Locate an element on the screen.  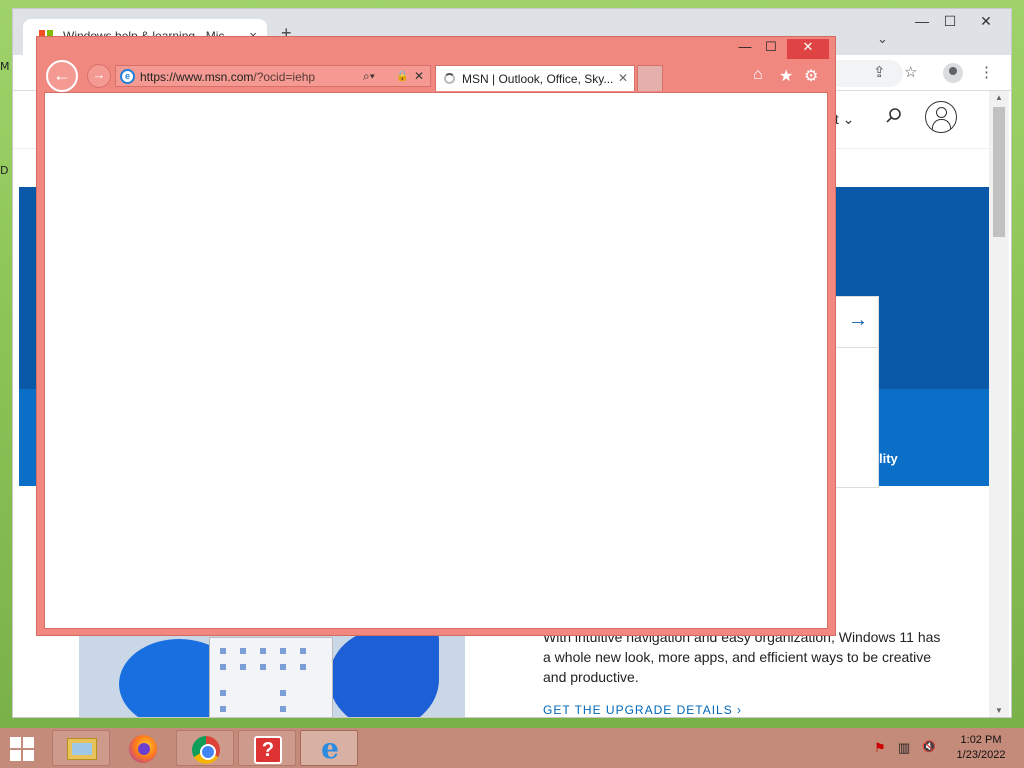
search-icon is located at coordinates (894, 118).